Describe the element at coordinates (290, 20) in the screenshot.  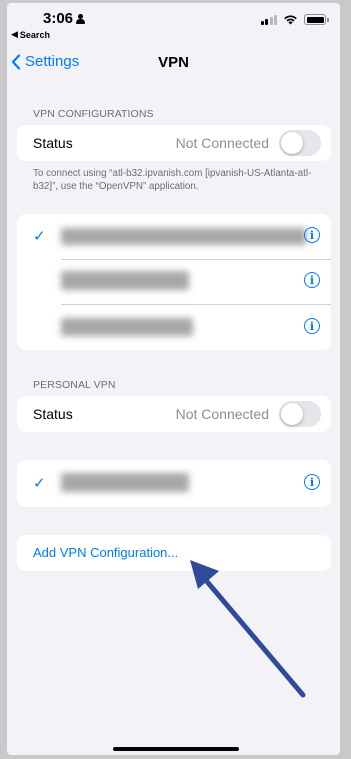
I see `wifi-icon` at that location.